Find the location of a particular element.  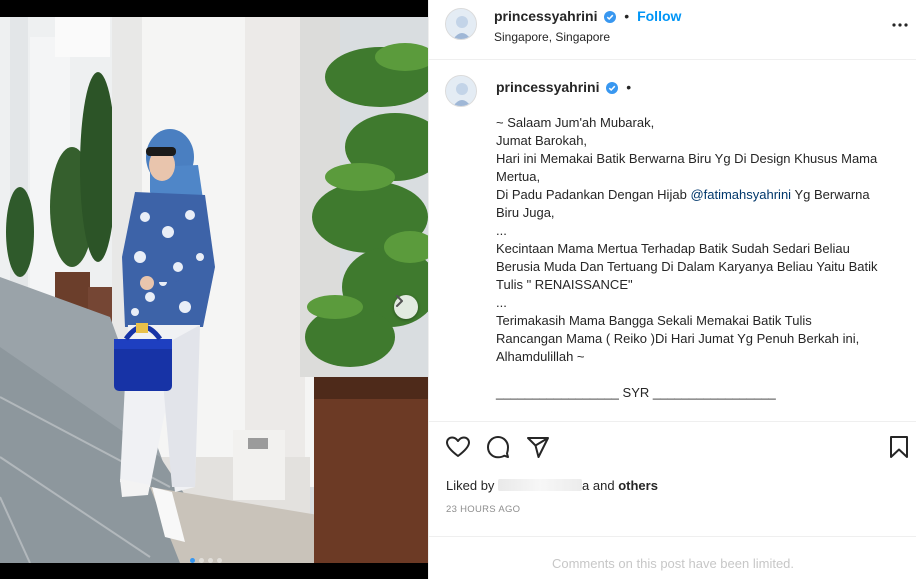

action-bar is located at coordinates (677, 449).